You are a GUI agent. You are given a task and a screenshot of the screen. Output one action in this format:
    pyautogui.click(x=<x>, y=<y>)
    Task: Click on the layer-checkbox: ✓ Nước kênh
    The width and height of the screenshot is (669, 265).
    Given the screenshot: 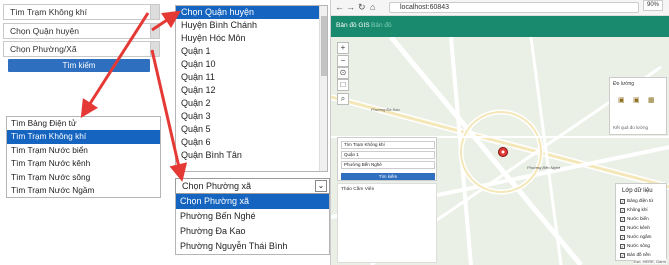 What is the action you would take?
    pyautogui.click(x=635, y=228)
    